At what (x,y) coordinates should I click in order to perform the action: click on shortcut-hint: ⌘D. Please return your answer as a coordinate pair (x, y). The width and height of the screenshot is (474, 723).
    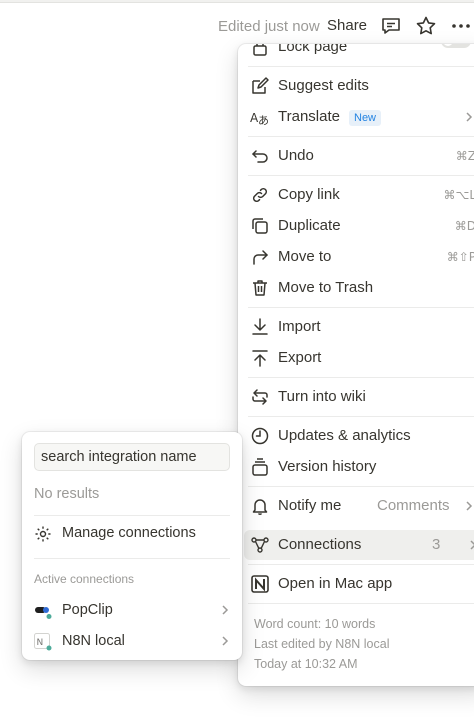
    Looking at the image, I should click on (464, 226).